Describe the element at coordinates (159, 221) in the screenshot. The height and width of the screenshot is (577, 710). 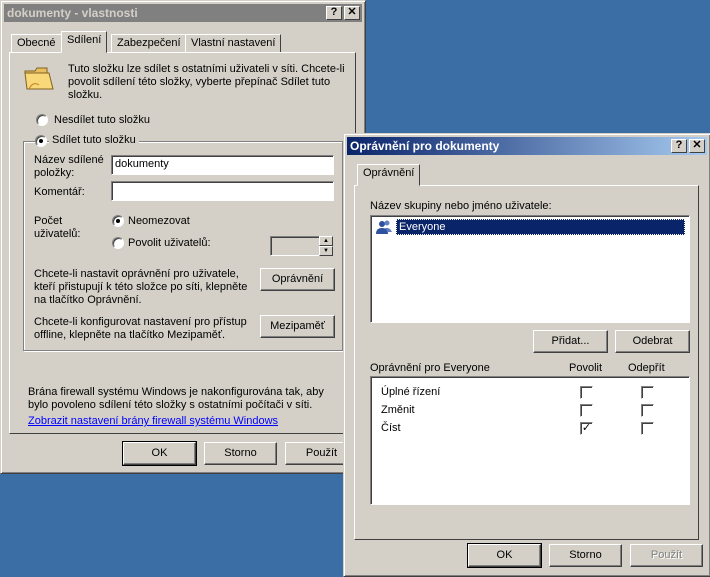
I see `unlimited-label: Neomezovat` at that location.